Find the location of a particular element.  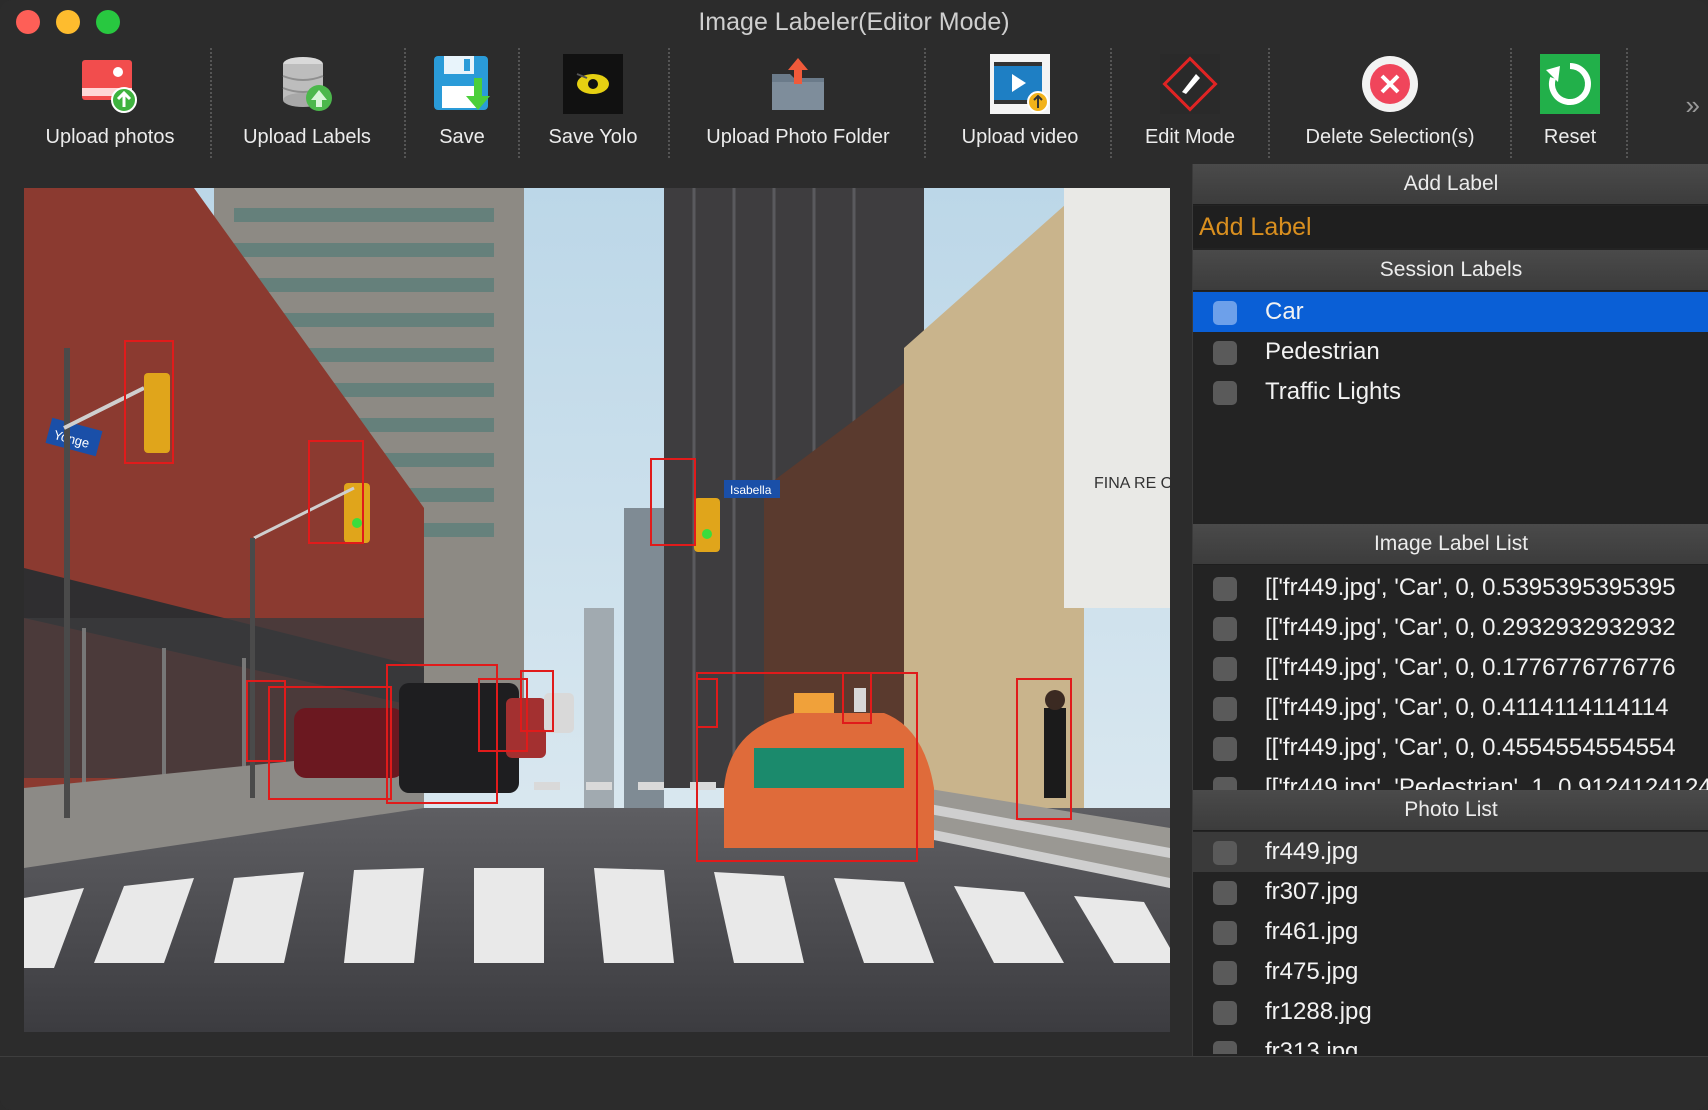

photo-name: fr1288.jpg is located at coordinates (1318, 1011).